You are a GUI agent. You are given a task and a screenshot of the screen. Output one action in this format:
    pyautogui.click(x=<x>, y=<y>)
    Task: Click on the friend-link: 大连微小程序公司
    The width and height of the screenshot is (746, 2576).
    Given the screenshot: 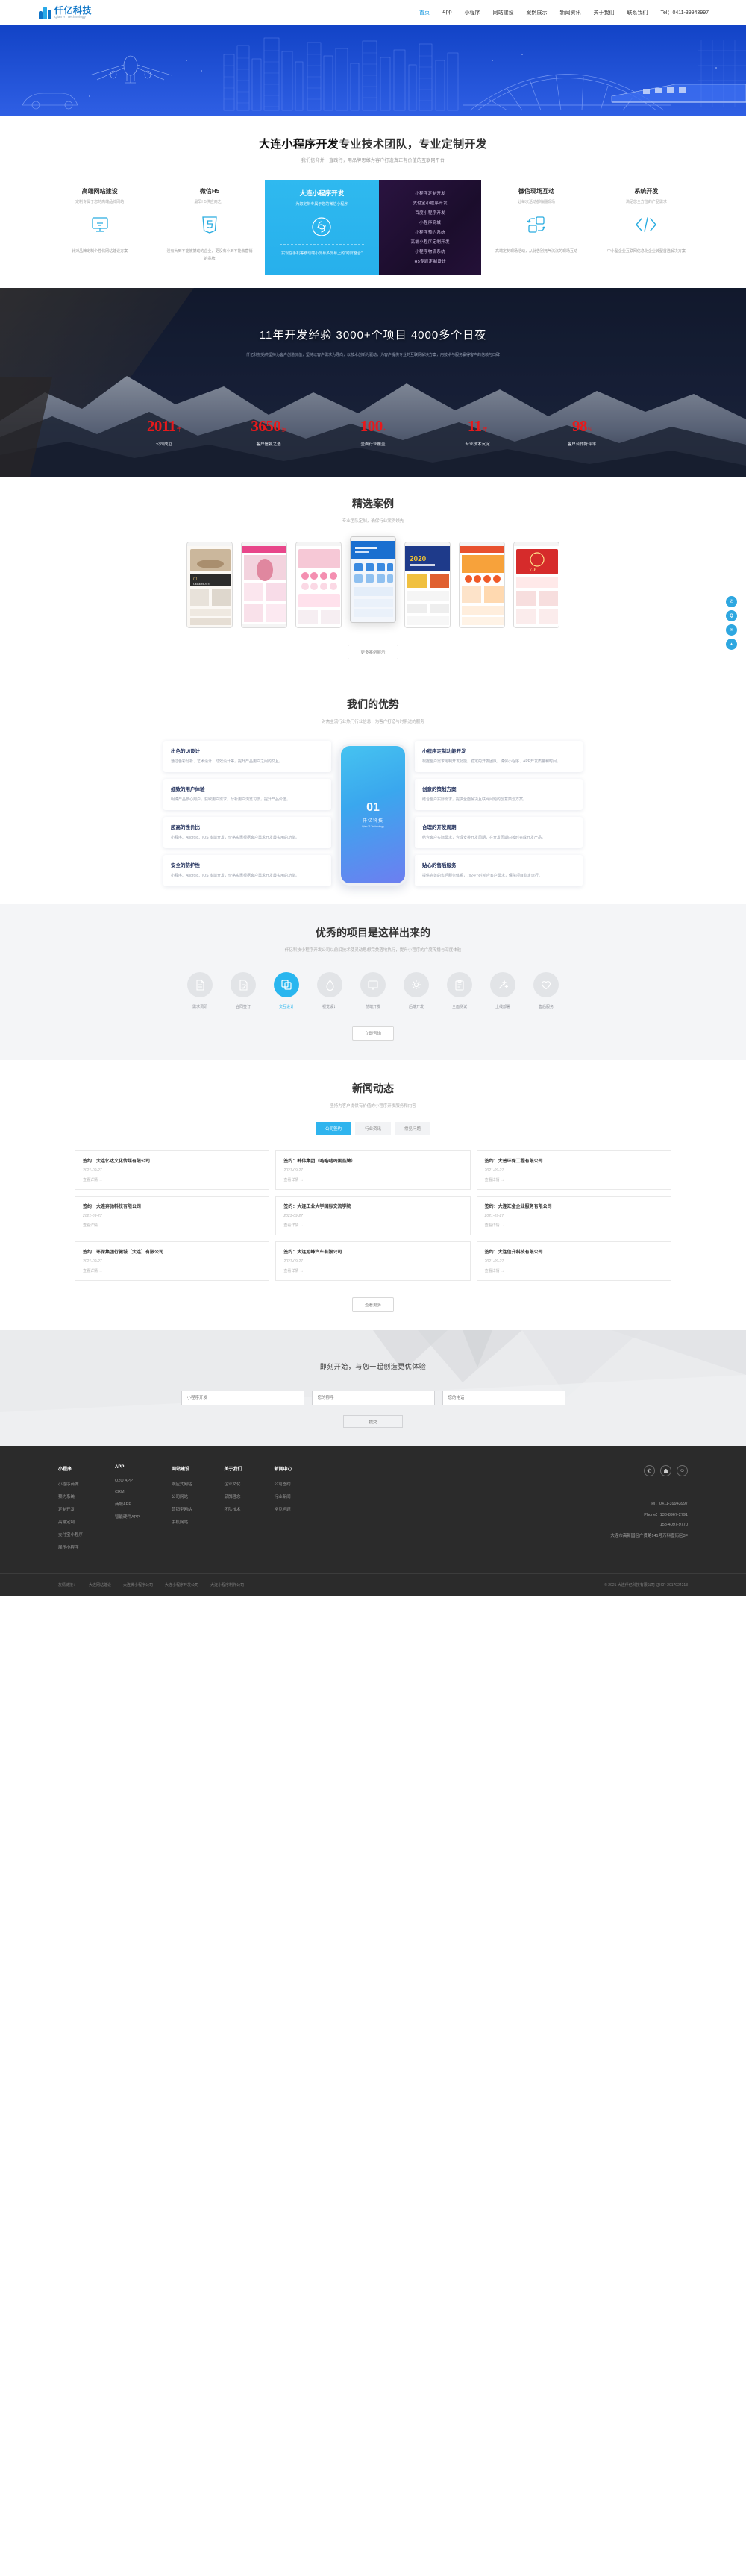 What is the action you would take?
    pyautogui.click(x=138, y=1585)
    